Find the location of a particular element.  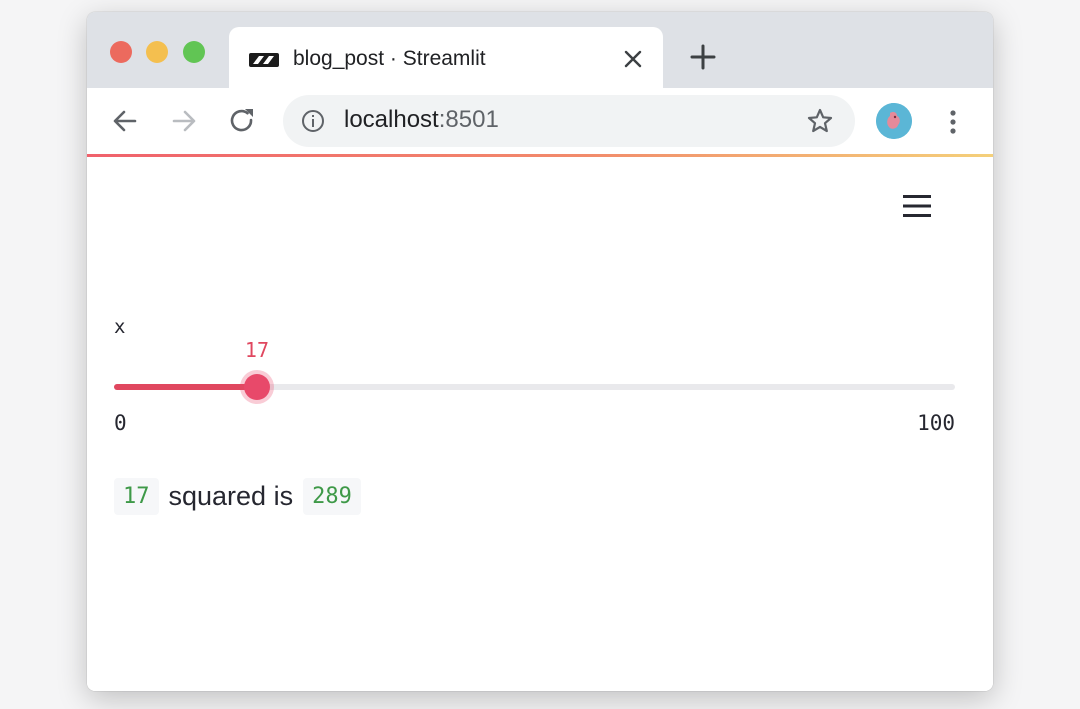

url-text: localhost:8501 is located at coordinates (421, 120).